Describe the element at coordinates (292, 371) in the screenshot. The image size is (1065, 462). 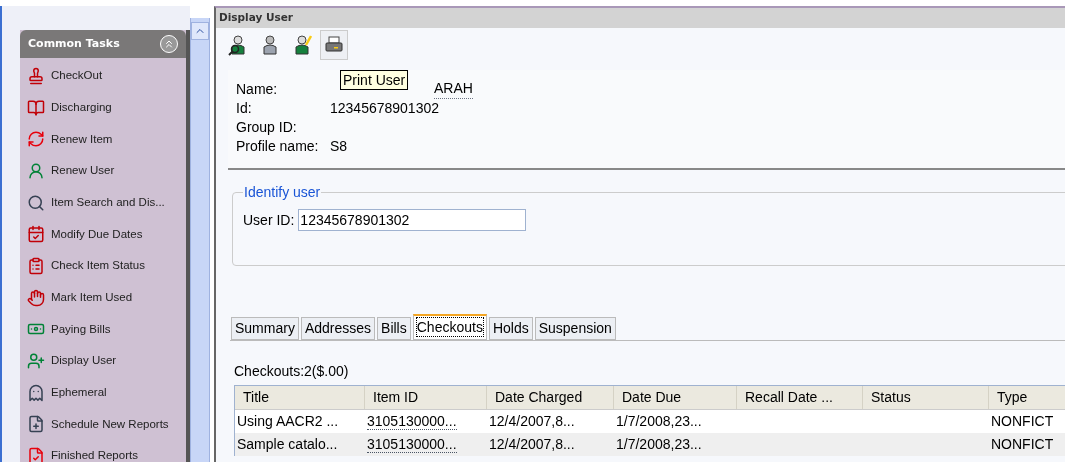
I see `checkouts-summary: Checkouts:2($.00)` at that location.